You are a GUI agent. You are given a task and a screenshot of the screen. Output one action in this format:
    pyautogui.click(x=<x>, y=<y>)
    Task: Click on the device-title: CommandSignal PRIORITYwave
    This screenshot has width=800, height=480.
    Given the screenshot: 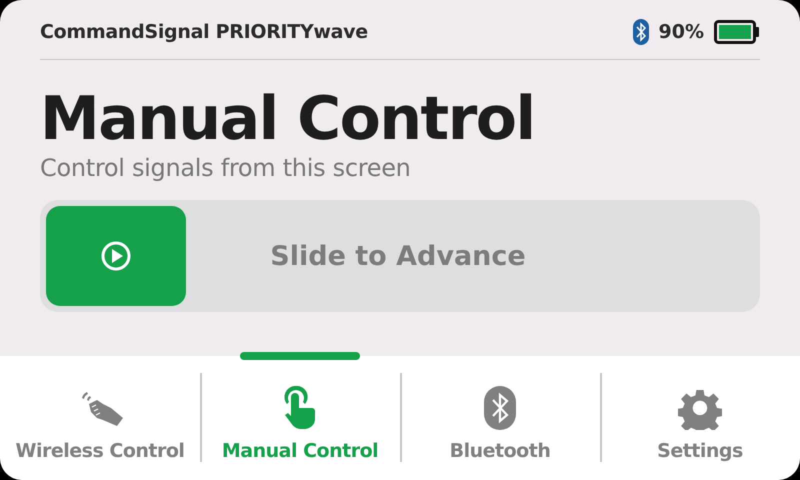 What is the action you would take?
    pyautogui.click(x=204, y=31)
    